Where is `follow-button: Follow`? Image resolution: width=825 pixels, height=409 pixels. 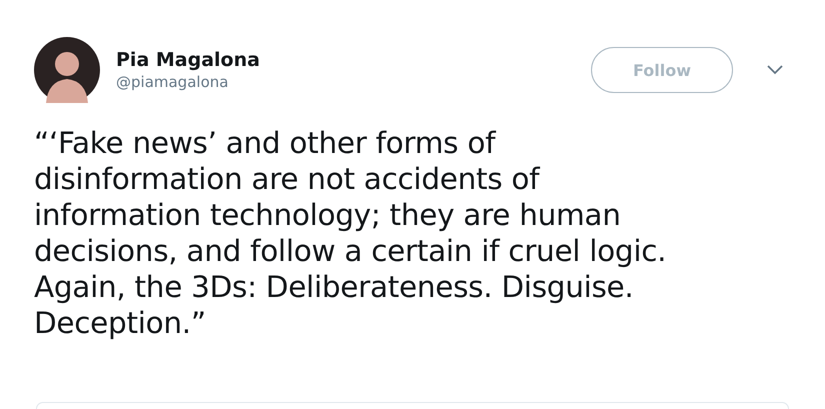
follow-button: Follow is located at coordinates (662, 70).